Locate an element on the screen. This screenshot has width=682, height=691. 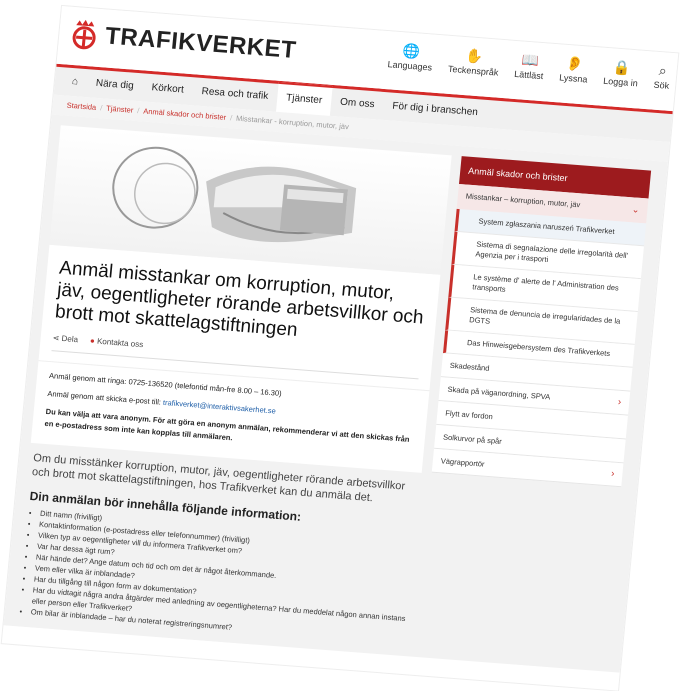
sidebar-item-label: Vägrapportör is located at coordinates (462, 462).